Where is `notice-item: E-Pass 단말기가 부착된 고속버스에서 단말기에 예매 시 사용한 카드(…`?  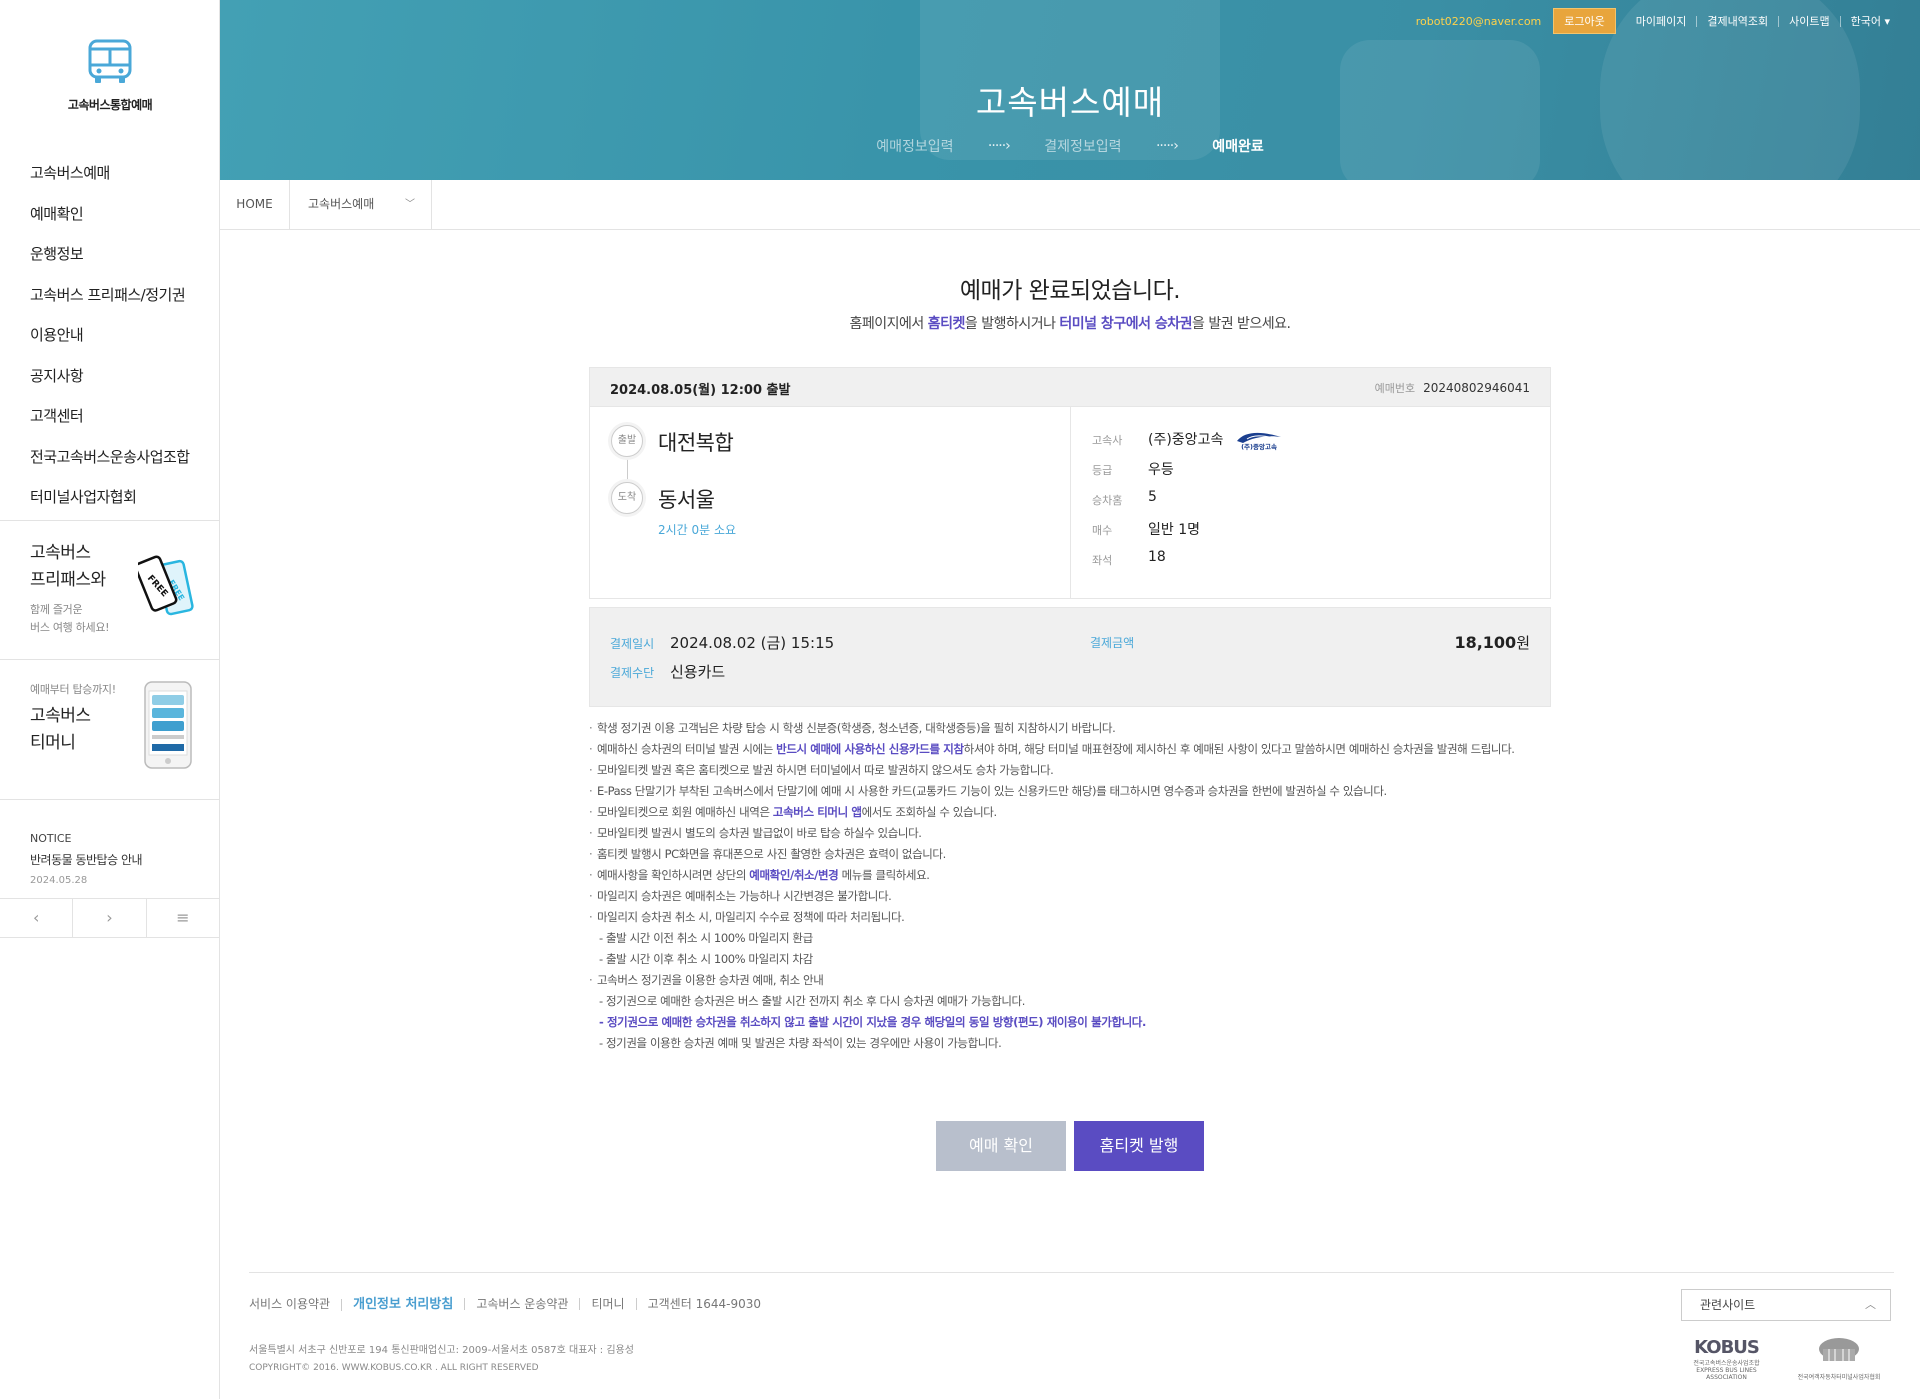 notice-item: E-Pass 단말기가 부착된 고속버스에서 단말기에 예매 시 사용한 카드(… is located at coordinates (1079, 791).